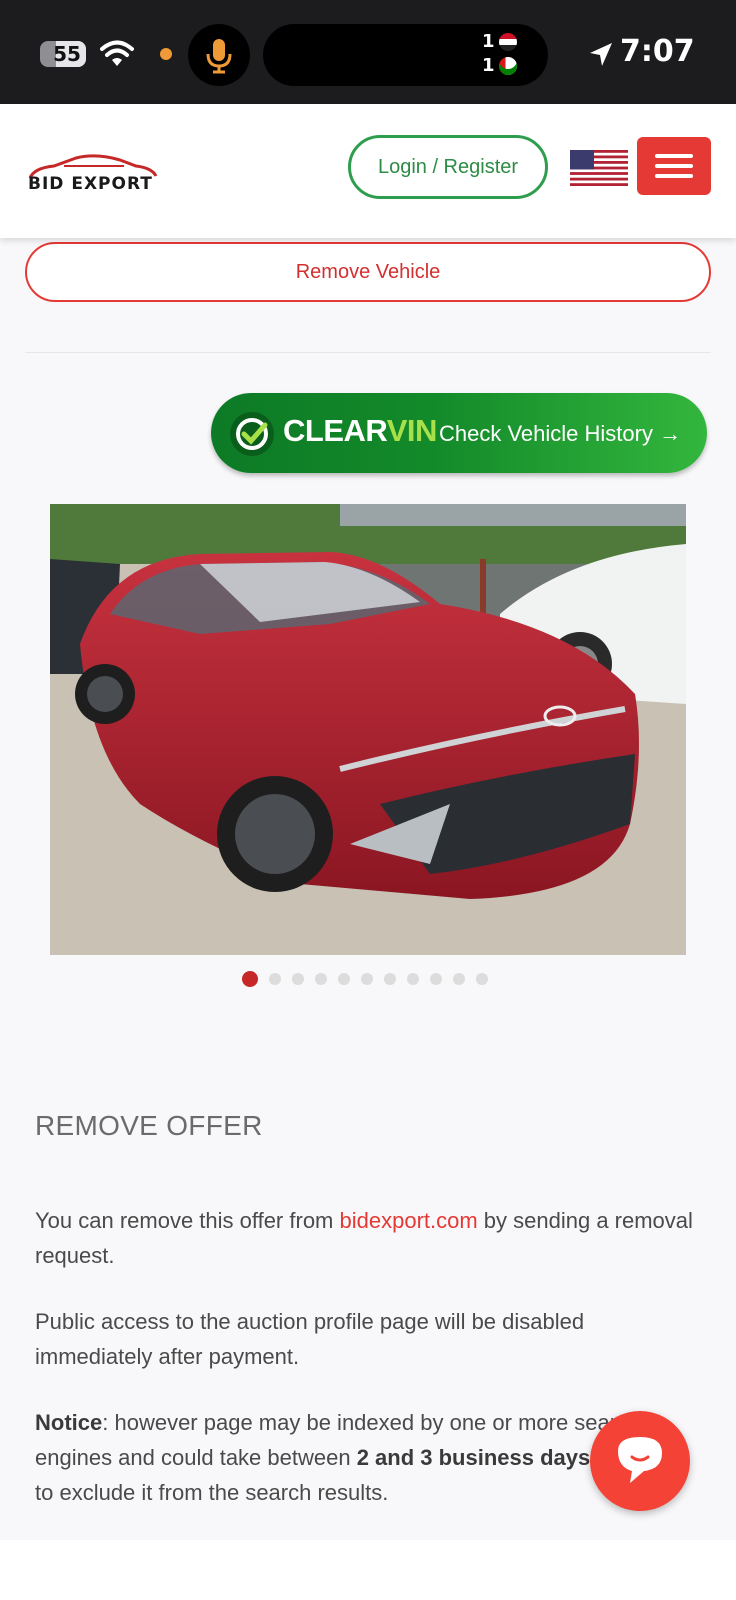 This screenshot has height=1600, width=736. I want to click on recording-indicator-dot, so click(166, 54).